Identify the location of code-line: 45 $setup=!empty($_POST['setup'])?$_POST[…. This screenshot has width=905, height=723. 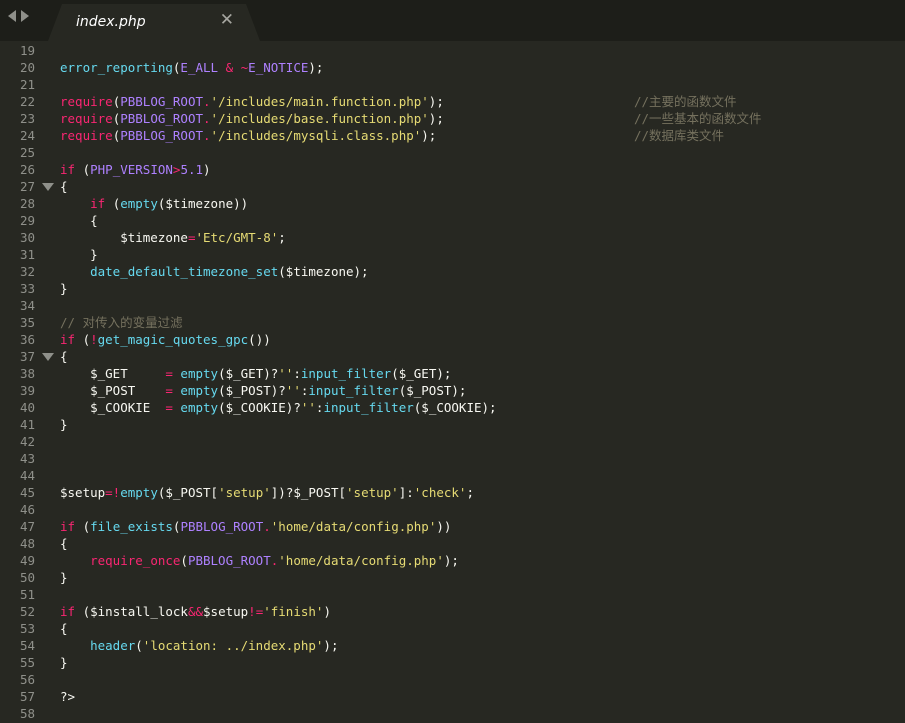
(452, 492).